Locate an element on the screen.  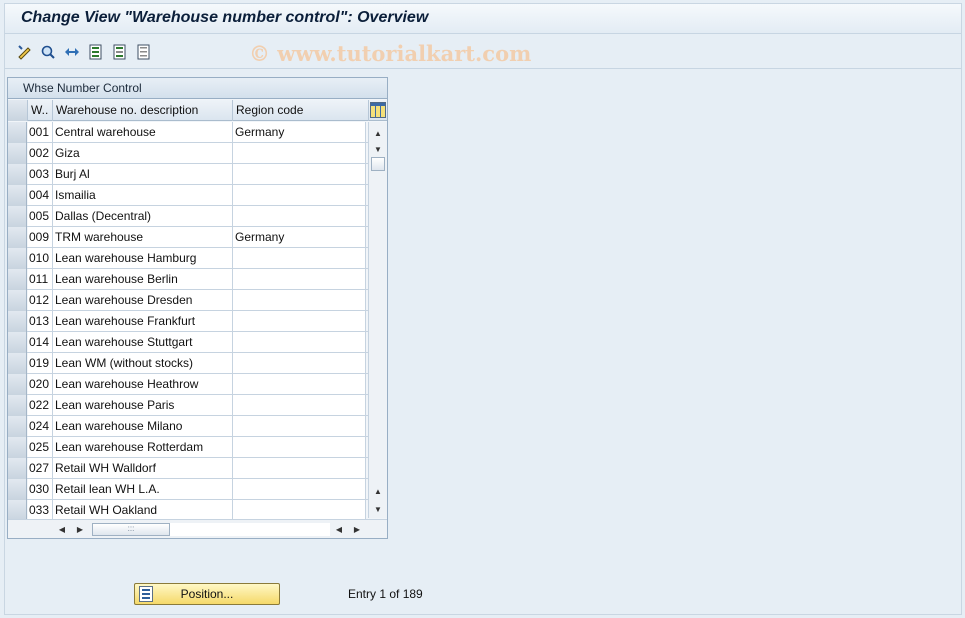
cell-description: Lean warehouse Rotterdam is located at coordinates (143, 447).